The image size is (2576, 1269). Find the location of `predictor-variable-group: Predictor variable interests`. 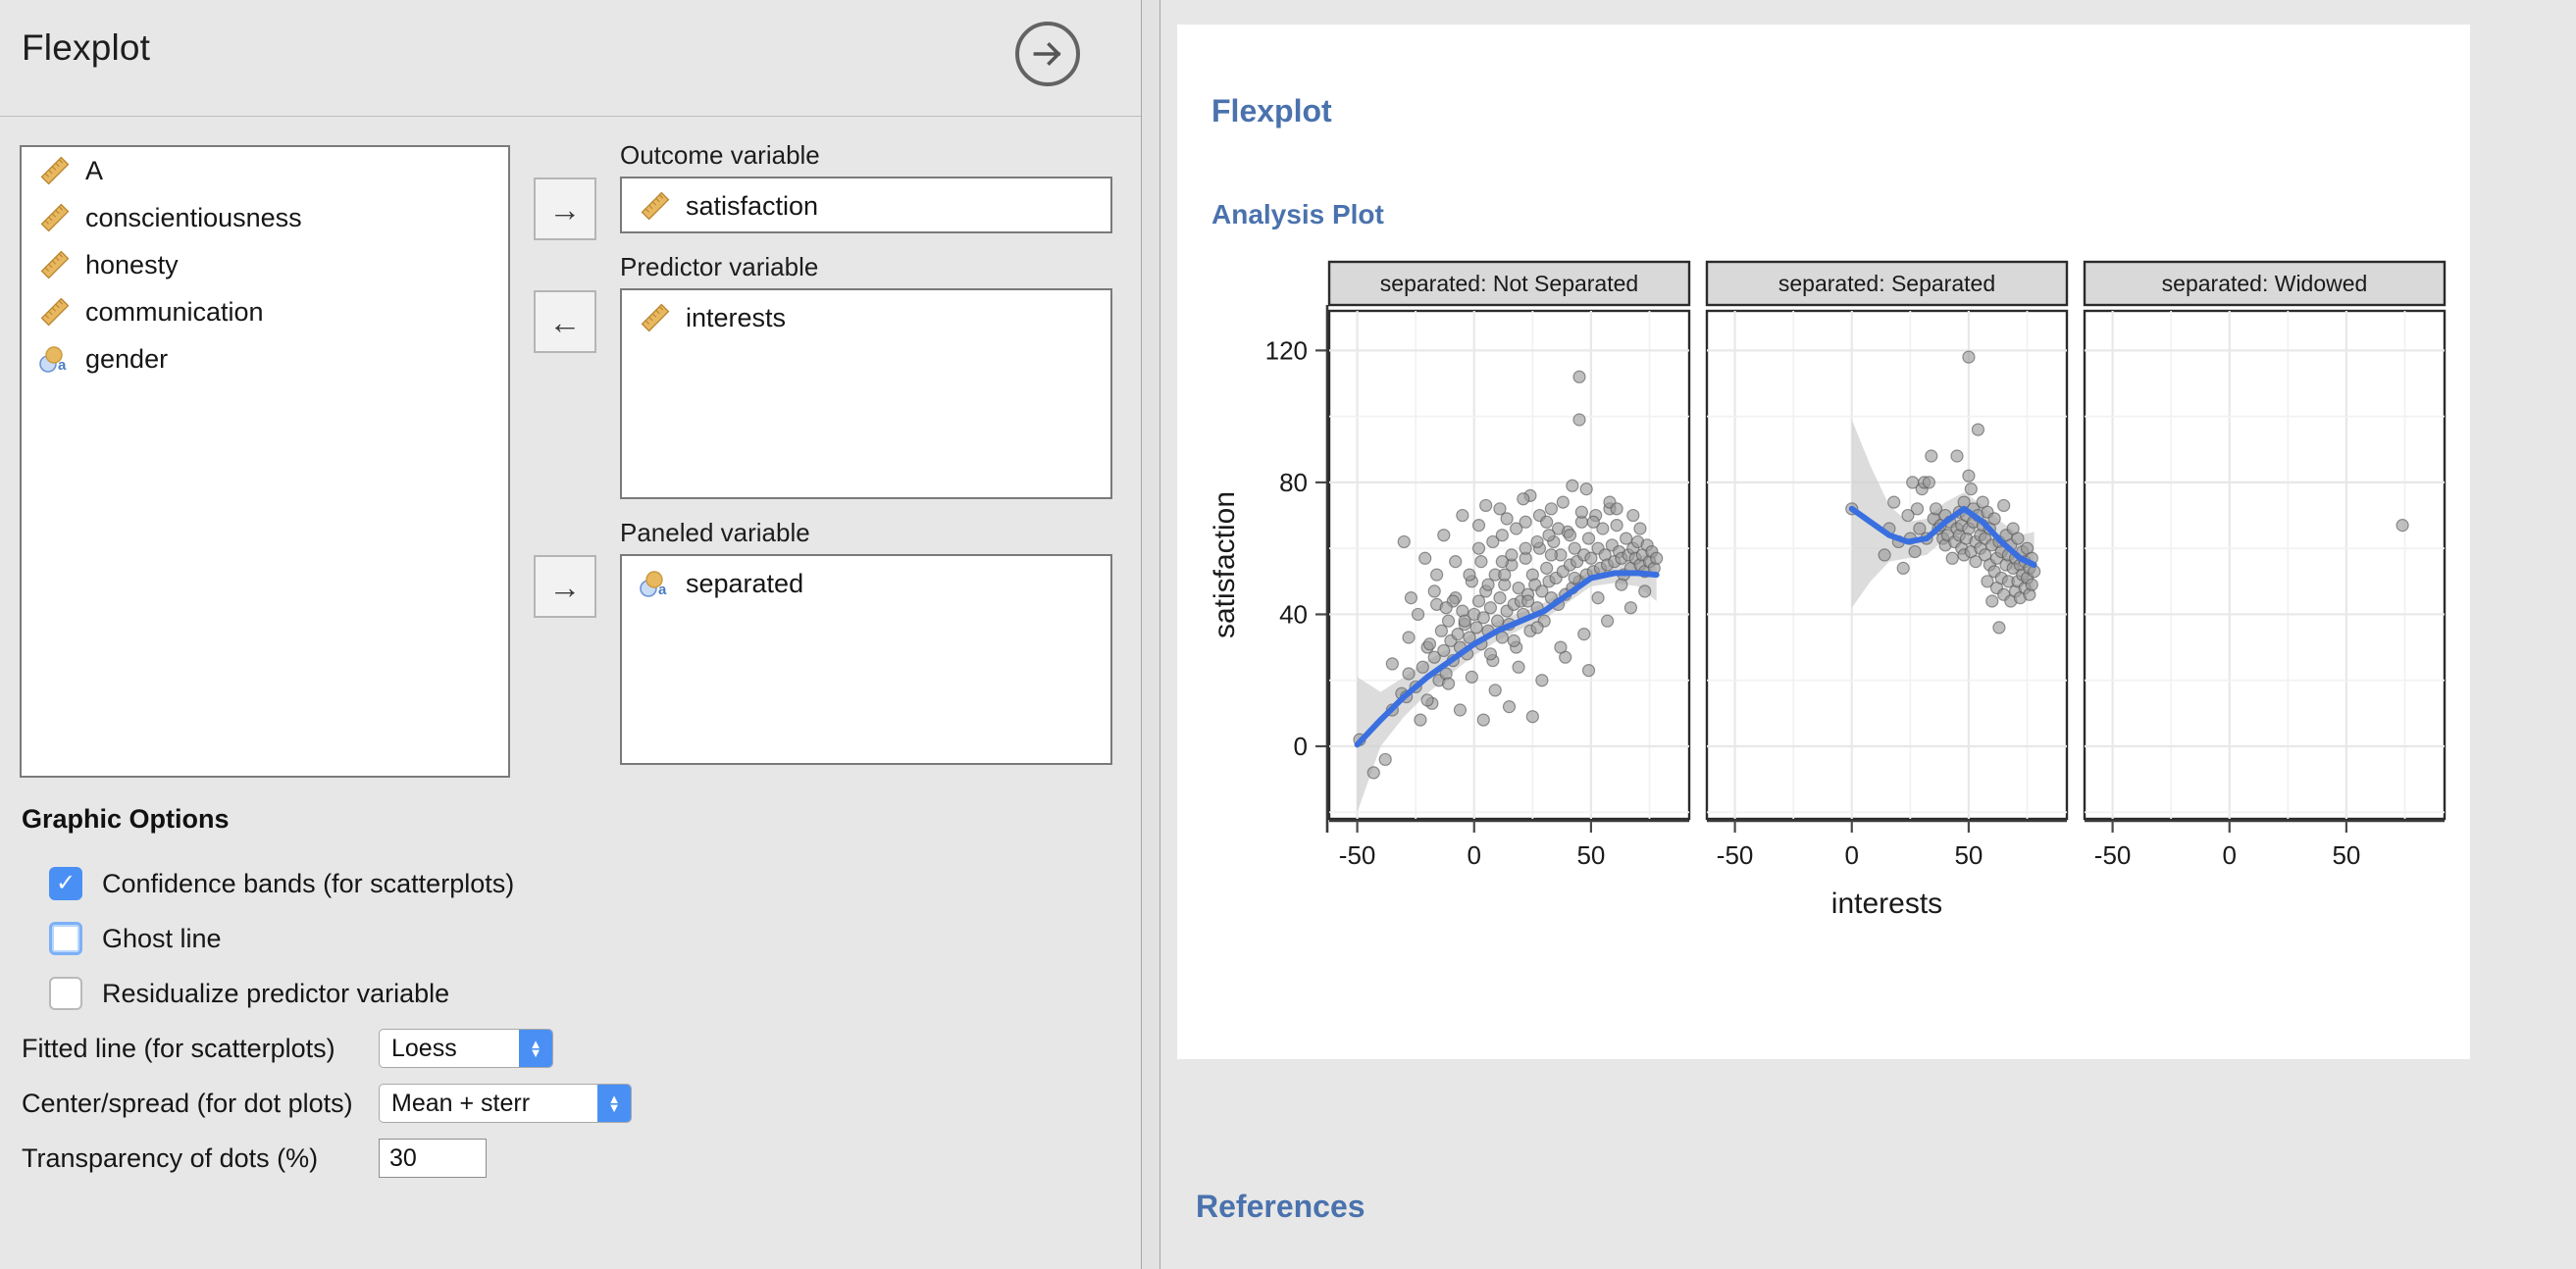

predictor-variable-group: Predictor variable interests is located at coordinates (866, 375).